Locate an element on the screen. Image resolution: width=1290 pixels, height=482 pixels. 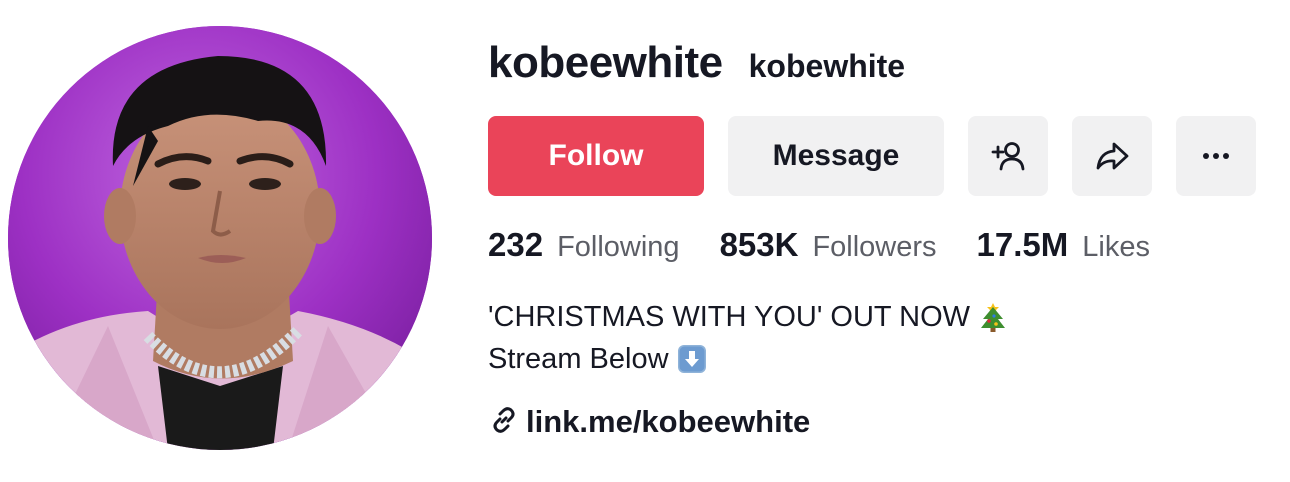
bio-line-1-text: 'CHRISTMAS WITH YOU' OUT NOW is located at coordinates (729, 317).